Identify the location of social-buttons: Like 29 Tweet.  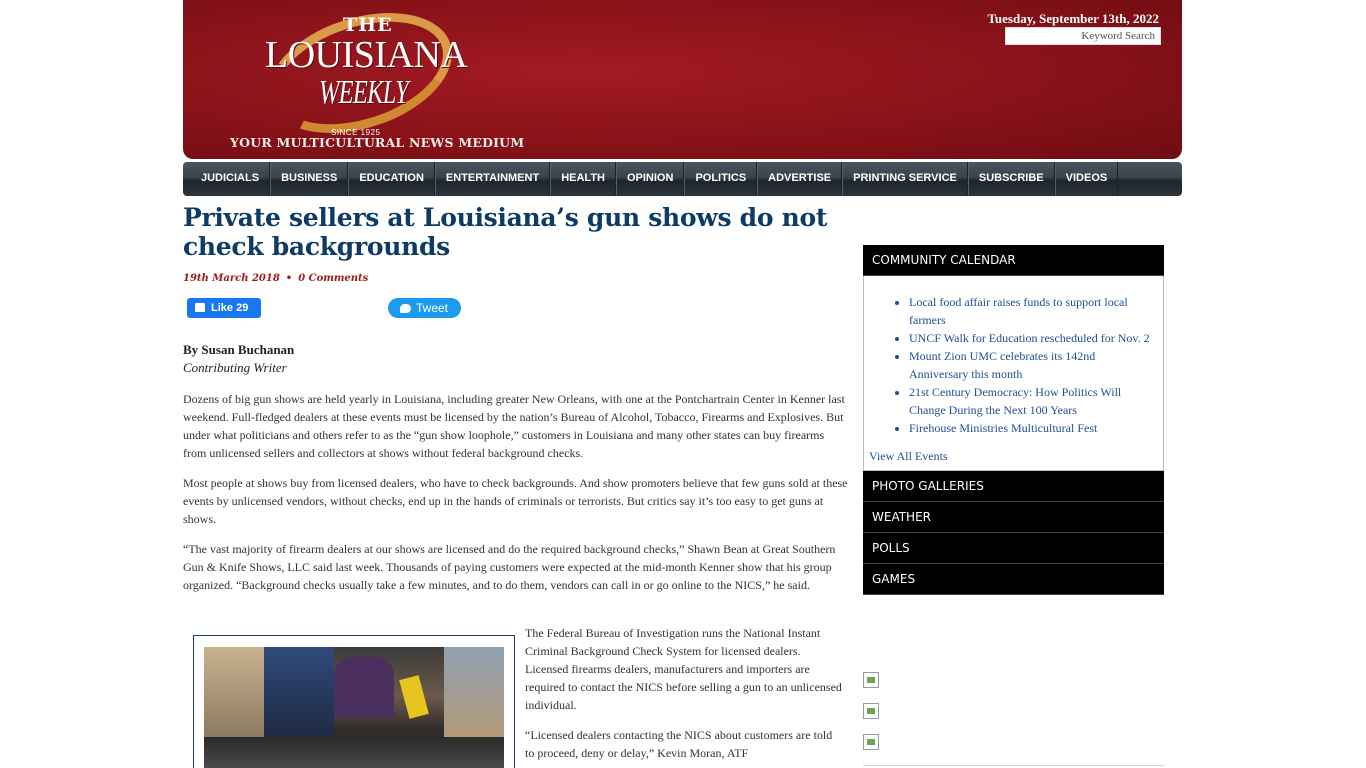
(515, 316).